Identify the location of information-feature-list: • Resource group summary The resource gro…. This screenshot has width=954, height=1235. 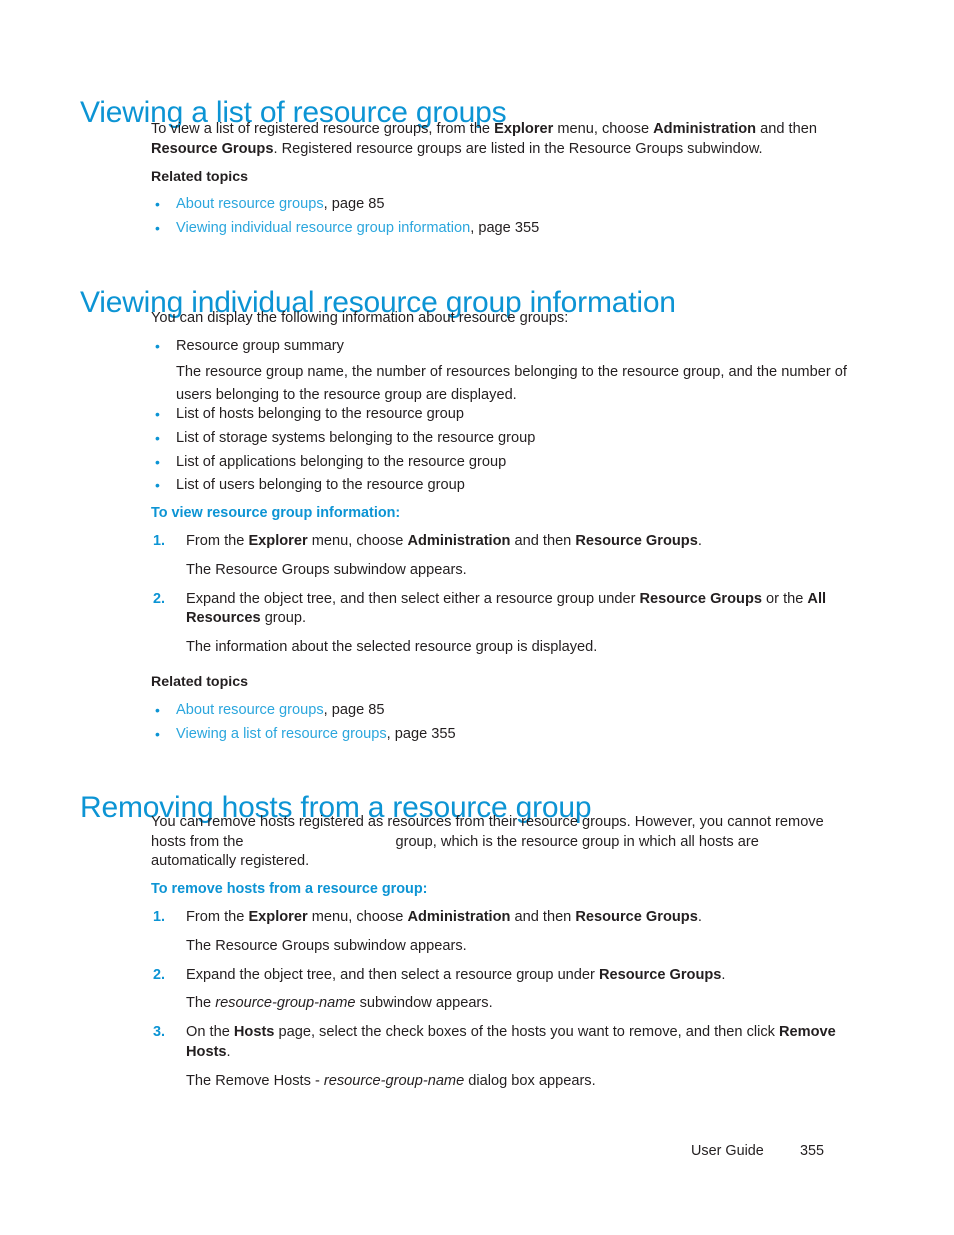
(501, 371).